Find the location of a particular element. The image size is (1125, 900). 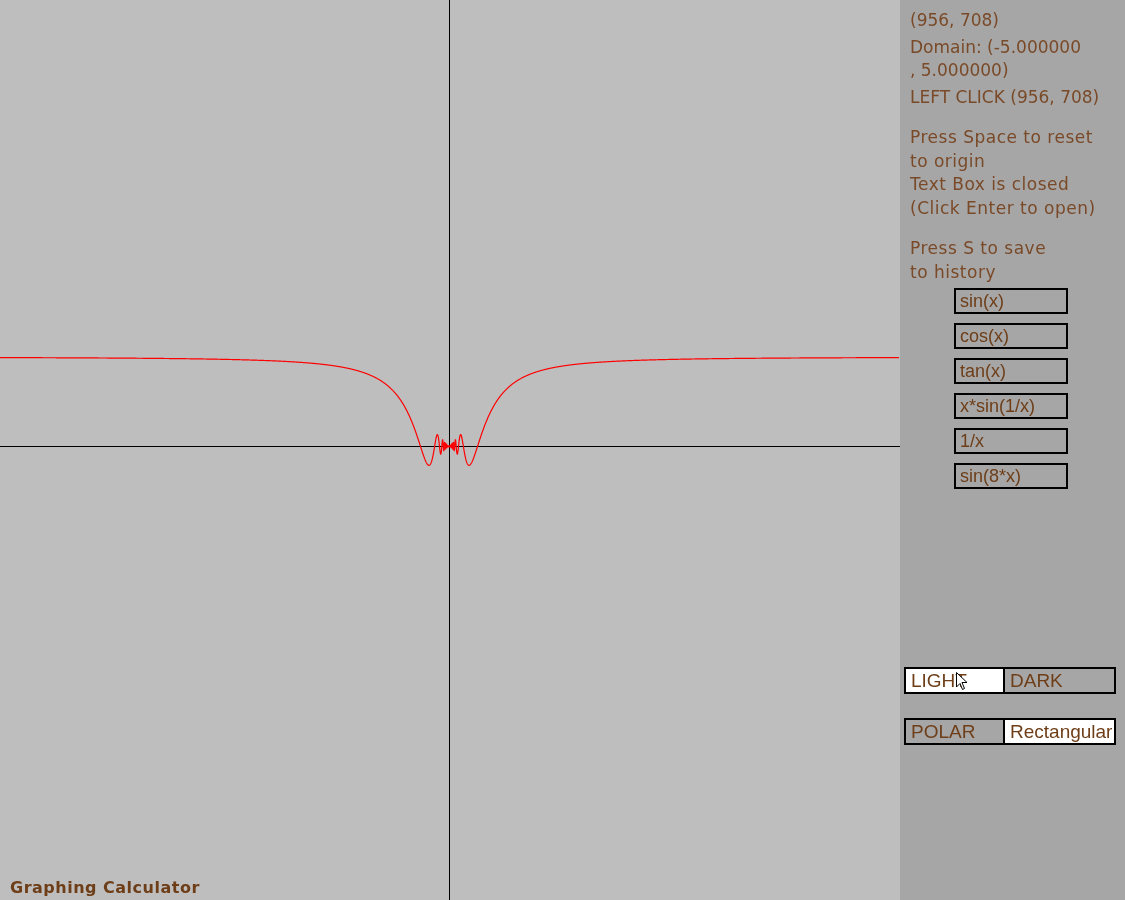

status-text: LEFT CLICK (956, 708) is located at coordinates (1005, 97).